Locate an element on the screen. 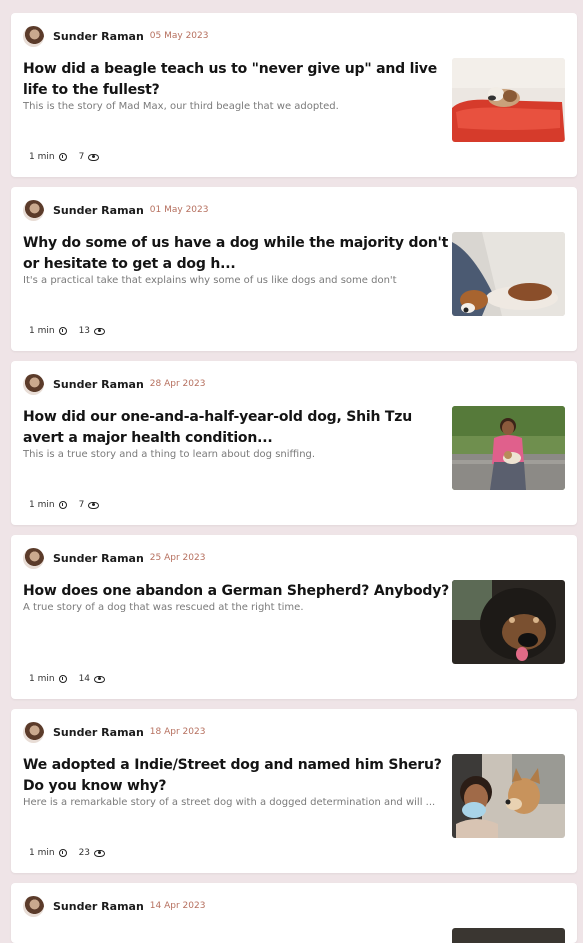  post-meta: 1 min 23 is located at coordinates (67, 853).